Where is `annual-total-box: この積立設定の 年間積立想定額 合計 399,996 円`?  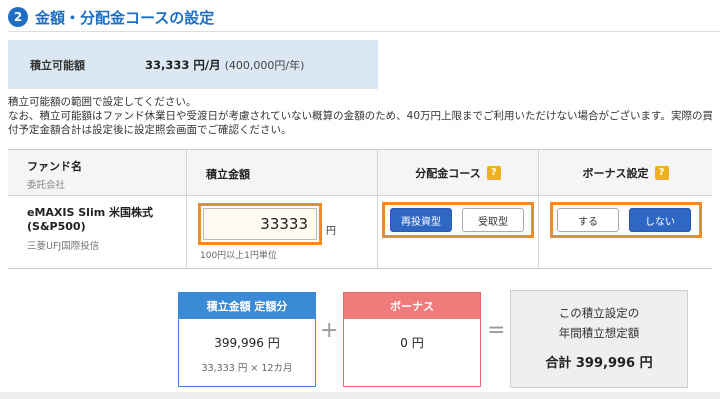
annual-total-box: この積立設定の 年間積立想定額 合計 399,996 円 is located at coordinates (599, 339).